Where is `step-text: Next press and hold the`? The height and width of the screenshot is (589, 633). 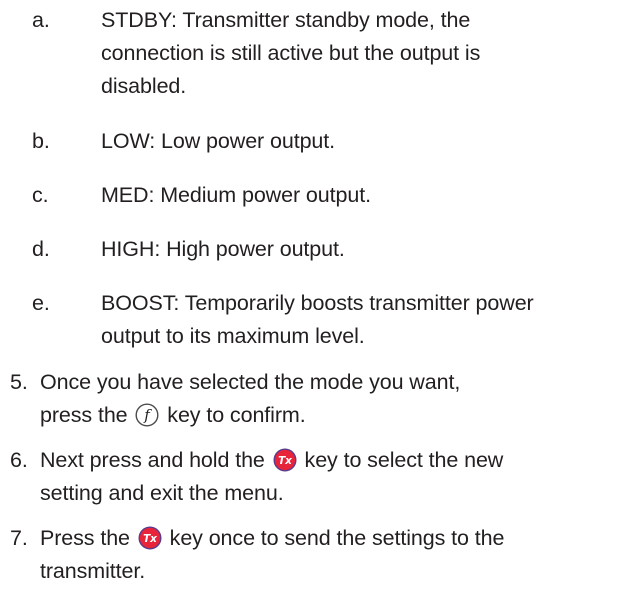
step-text: Next press and hold the is located at coordinates (152, 460).